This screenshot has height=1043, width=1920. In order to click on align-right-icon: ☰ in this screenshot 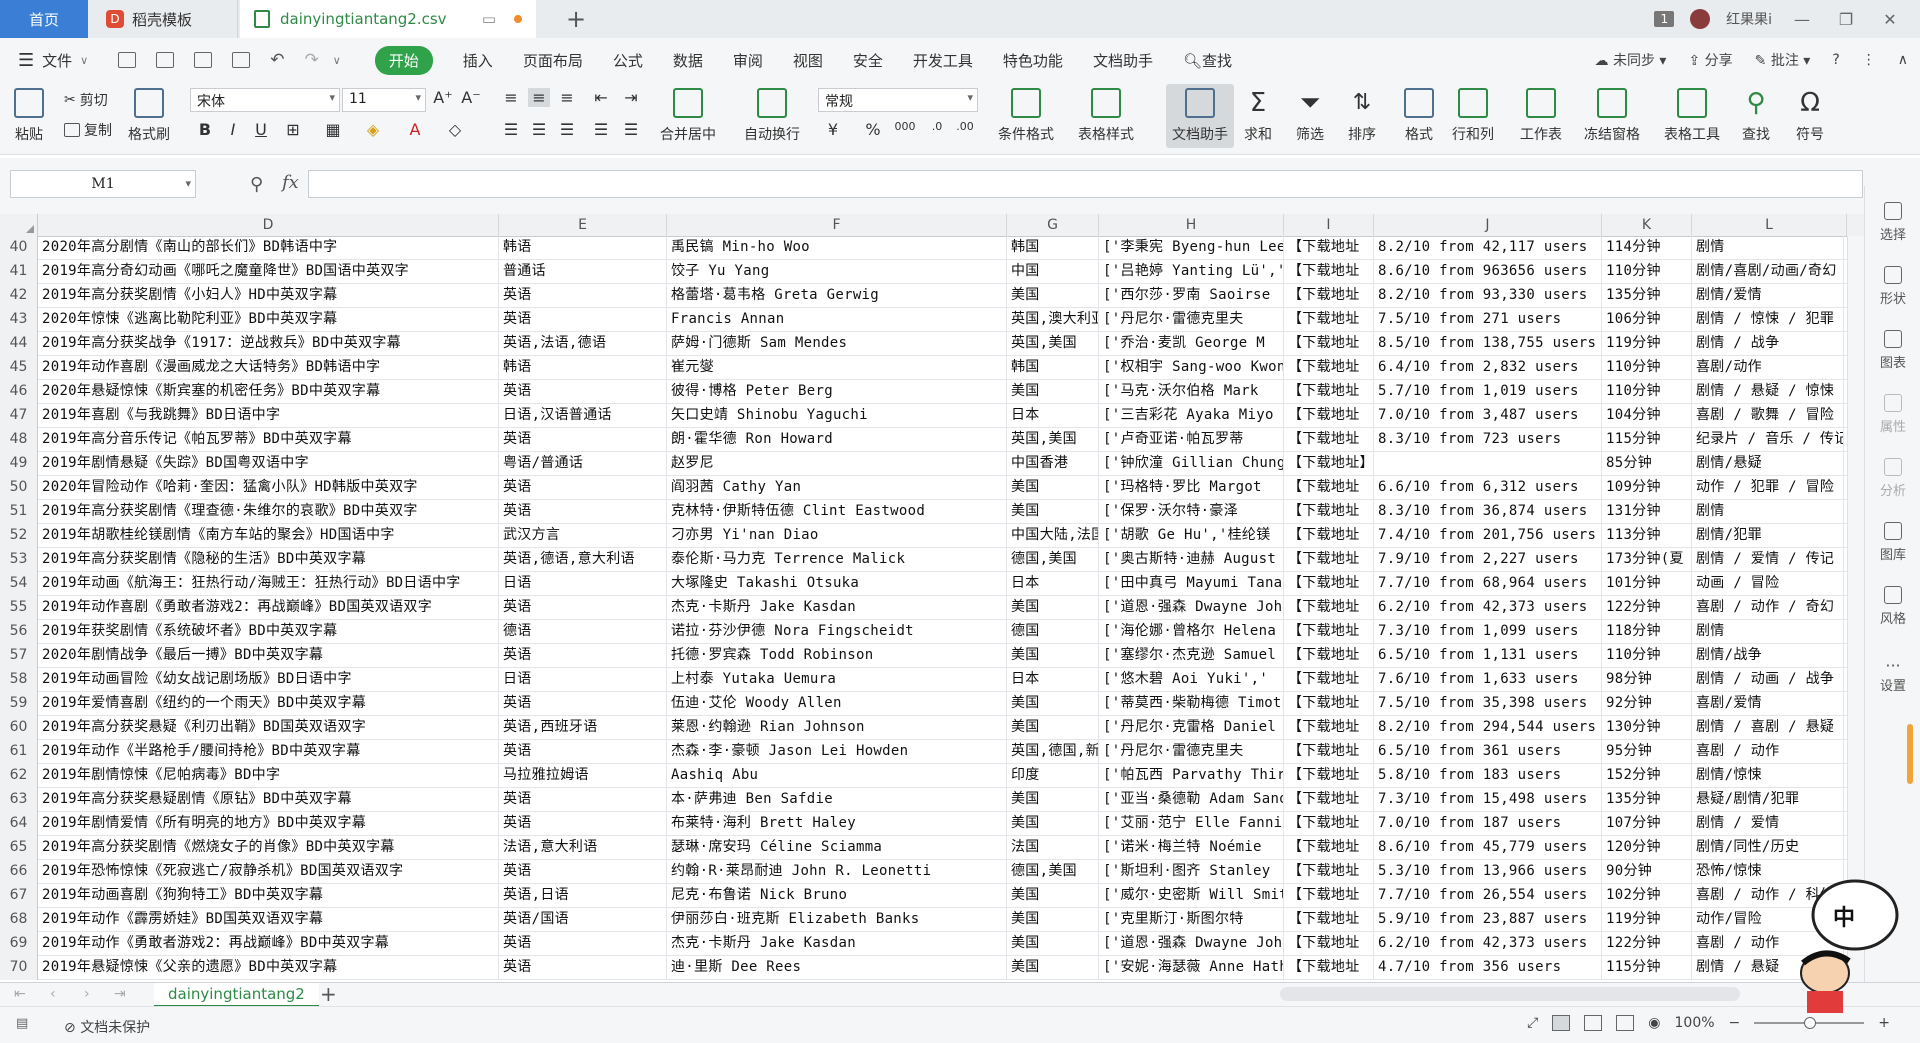, I will do `click(567, 129)`.